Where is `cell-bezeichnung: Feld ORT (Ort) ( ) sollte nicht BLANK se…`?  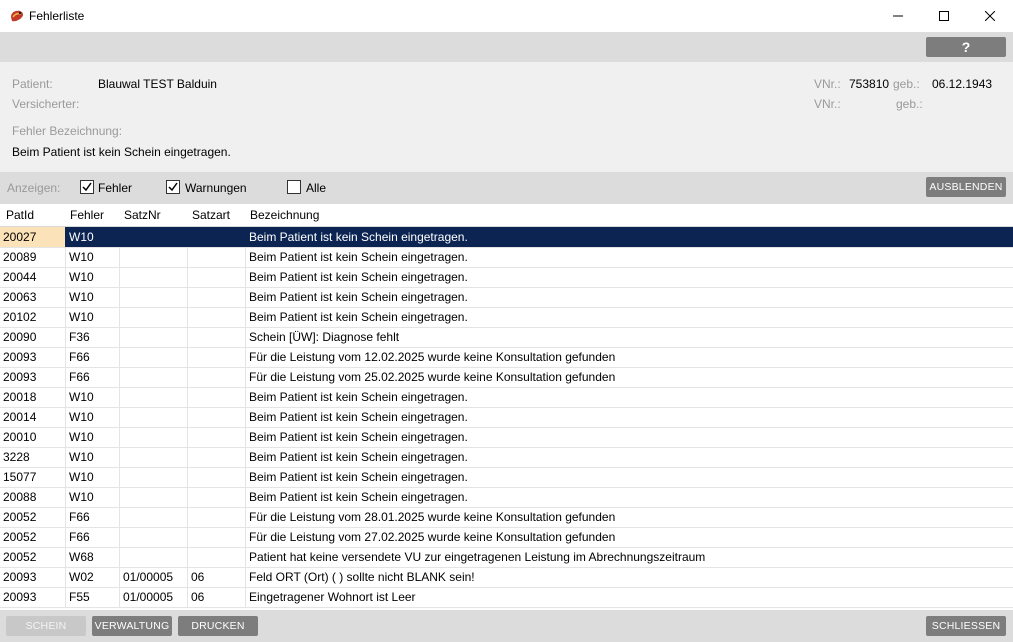
cell-bezeichnung: Feld ORT (Ort) ( ) sollte nicht BLANK se… is located at coordinates (362, 577).